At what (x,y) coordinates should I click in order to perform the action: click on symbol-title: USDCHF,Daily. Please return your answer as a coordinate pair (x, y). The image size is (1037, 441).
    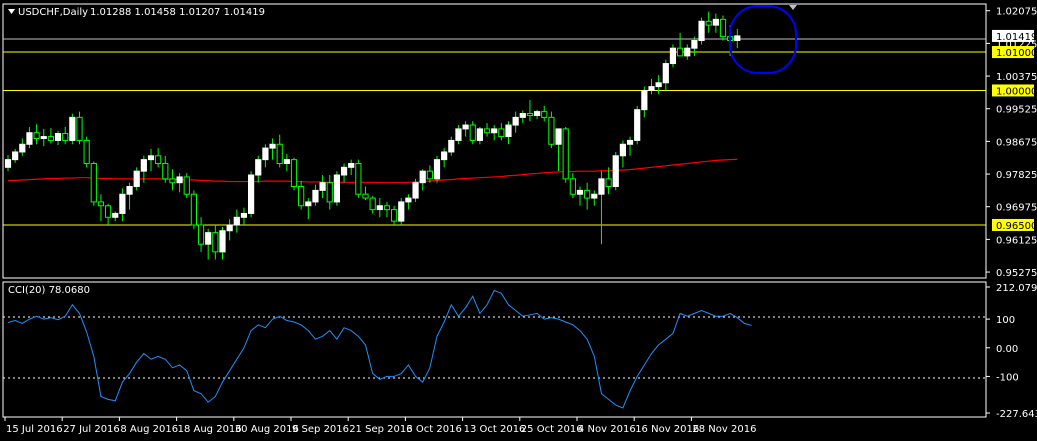
    Looking at the image, I should click on (53, 12).